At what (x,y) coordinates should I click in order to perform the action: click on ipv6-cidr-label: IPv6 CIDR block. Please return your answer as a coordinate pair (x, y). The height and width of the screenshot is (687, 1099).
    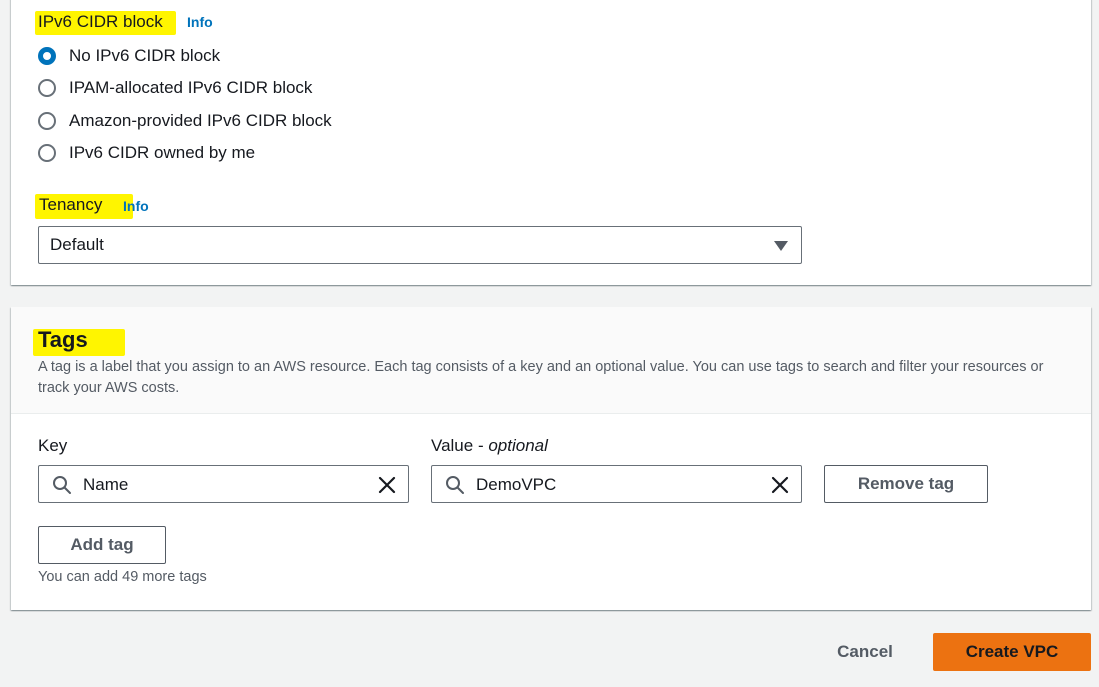
    Looking at the image, I should click on (100, 21).